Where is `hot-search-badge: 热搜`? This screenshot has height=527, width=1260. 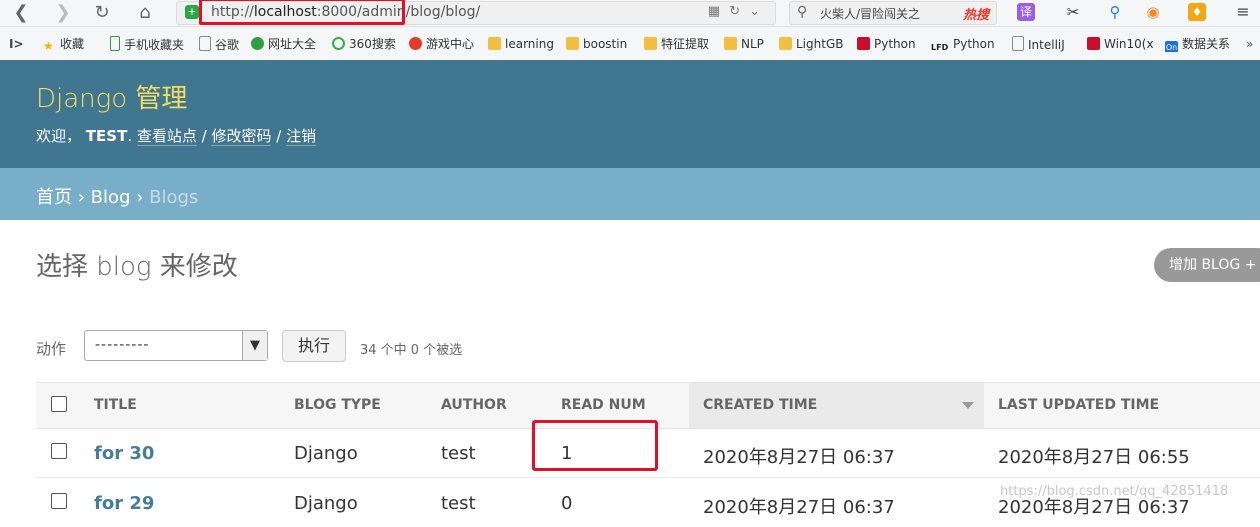
hot-search-badge: 热搜 is located at coordinates (975, 15).